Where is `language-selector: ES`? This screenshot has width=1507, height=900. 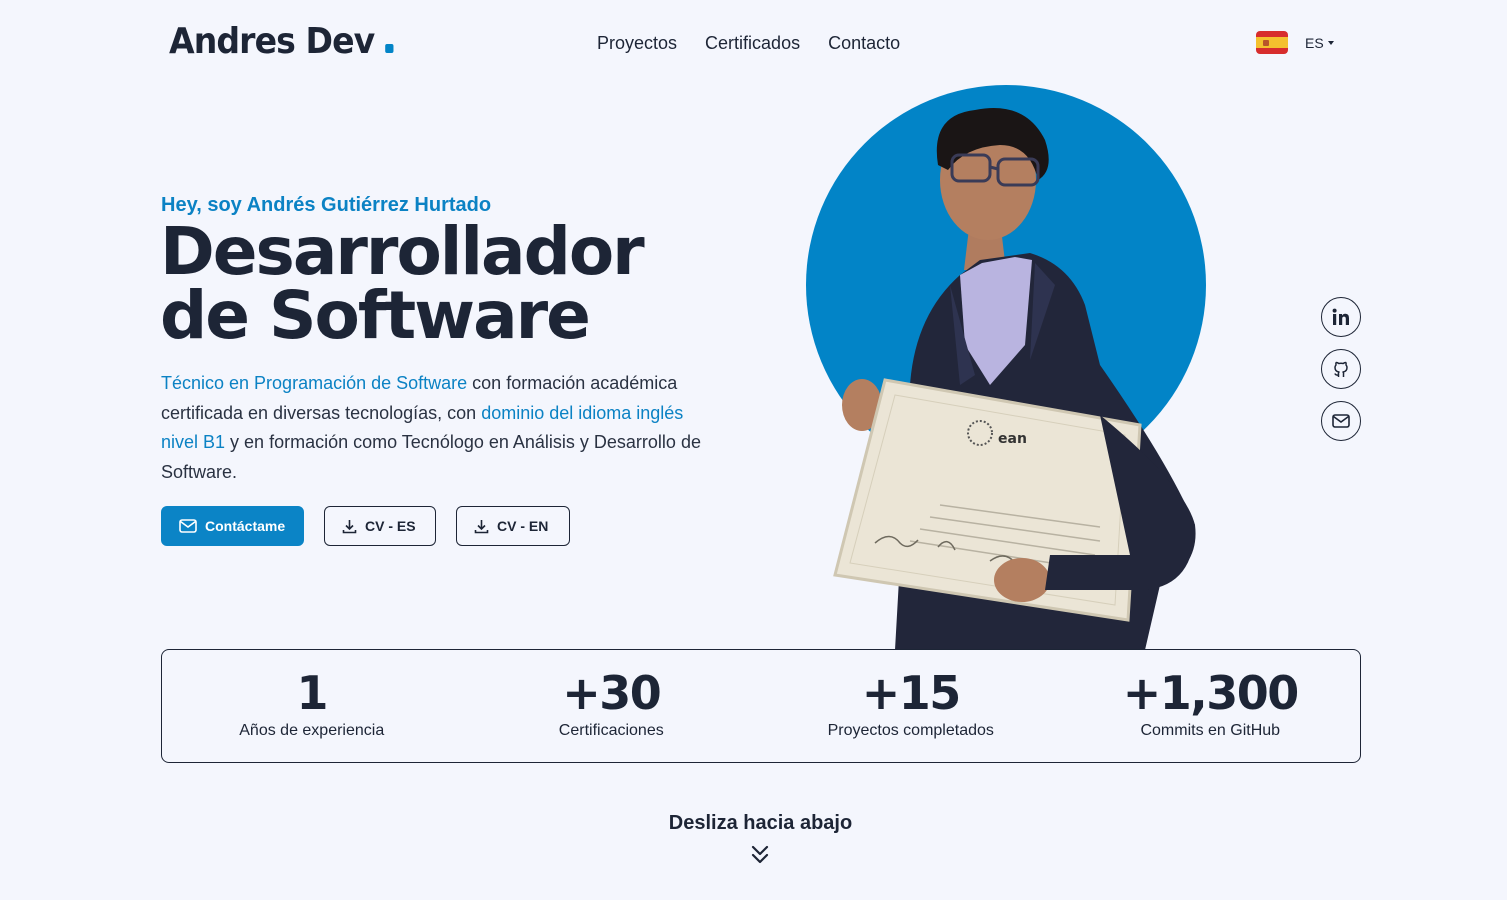
language-selector: ES is located at coordinates (1295, 42).